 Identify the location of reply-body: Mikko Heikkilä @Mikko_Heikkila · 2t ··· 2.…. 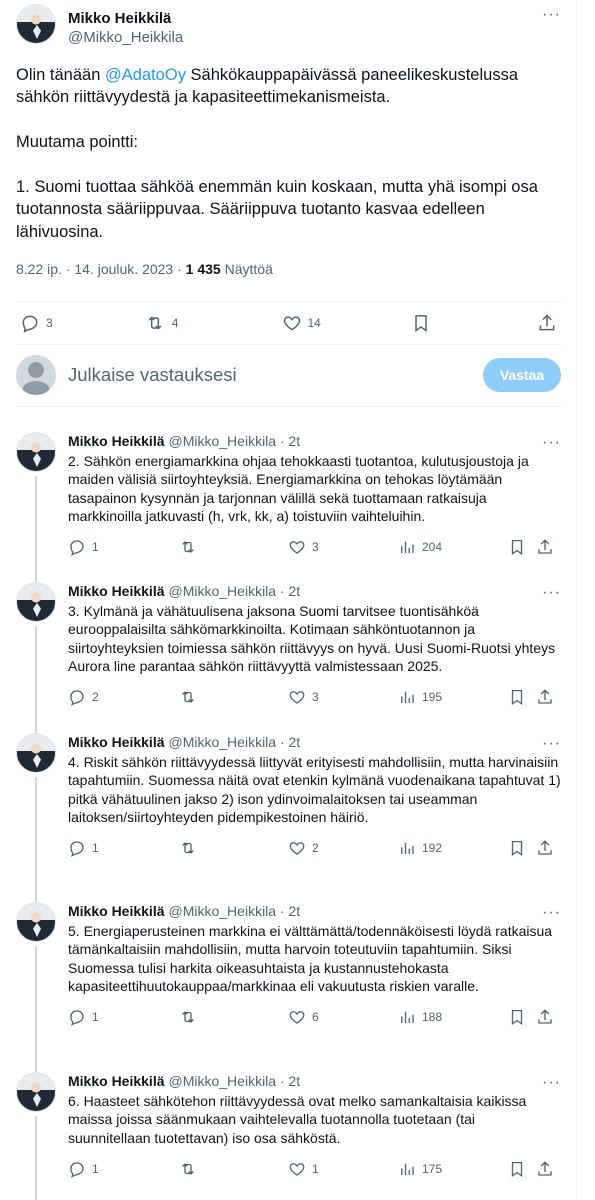
(314, 494).